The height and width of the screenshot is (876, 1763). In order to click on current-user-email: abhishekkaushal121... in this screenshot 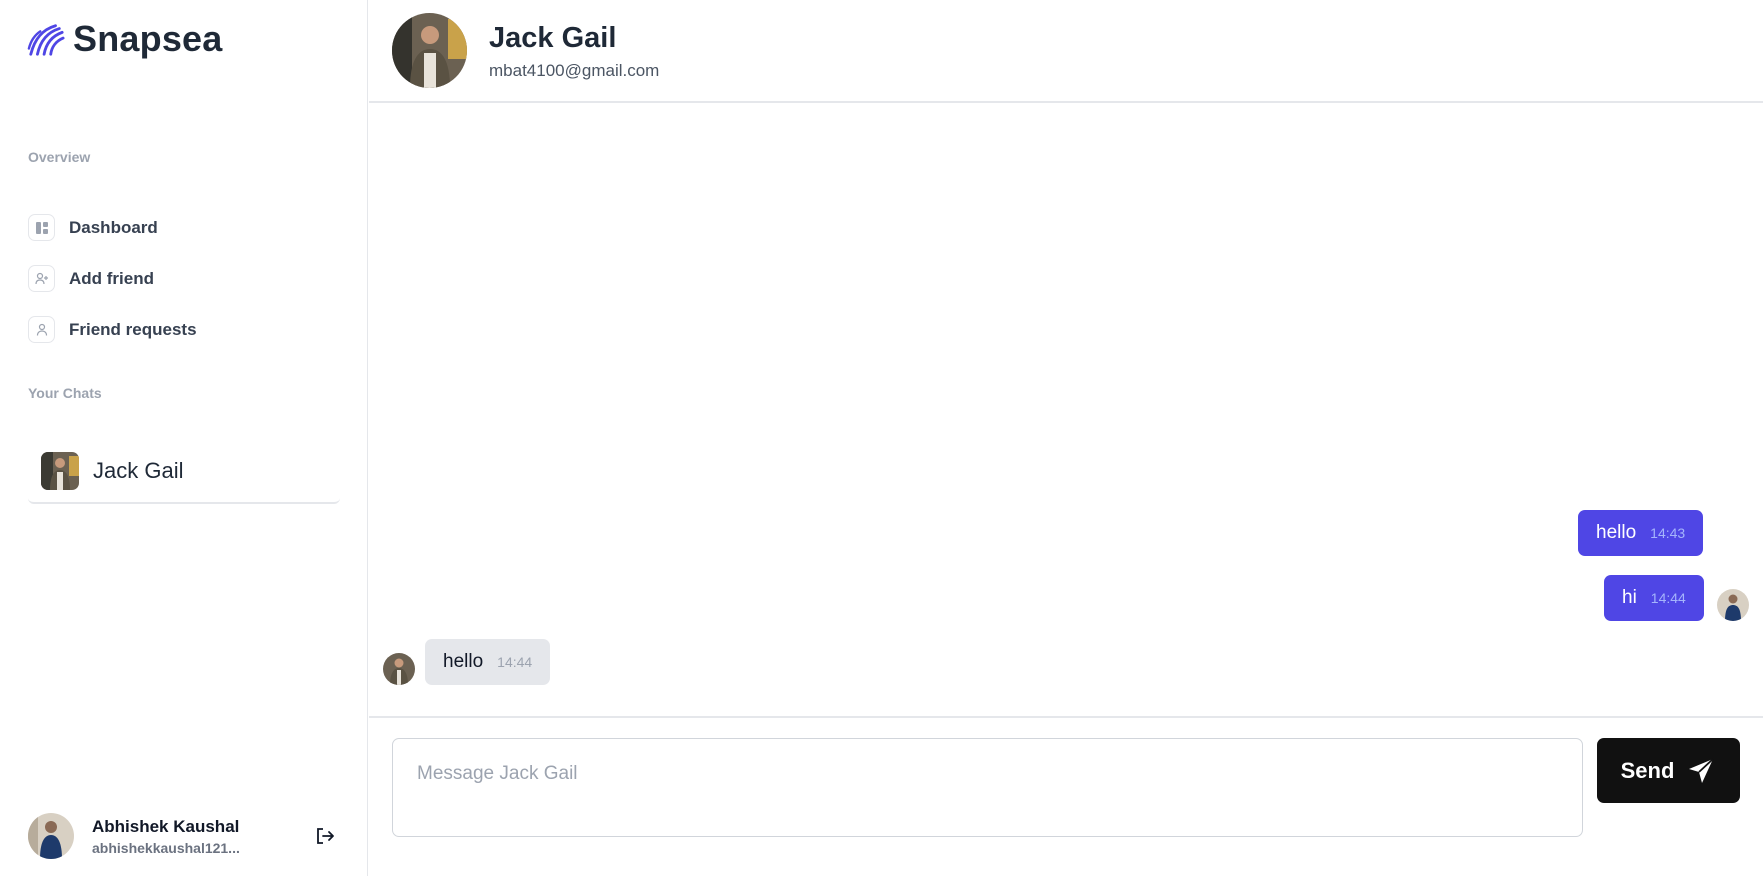, I will do `click(166, 847)`.